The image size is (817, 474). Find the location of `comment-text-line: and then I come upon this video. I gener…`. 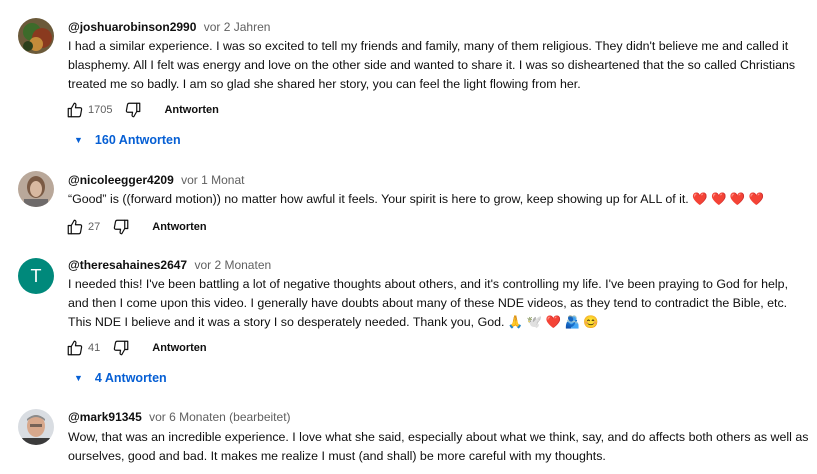

comment-text-line: and then I come upon this video. I gener… is located at coordinates (428, 303).